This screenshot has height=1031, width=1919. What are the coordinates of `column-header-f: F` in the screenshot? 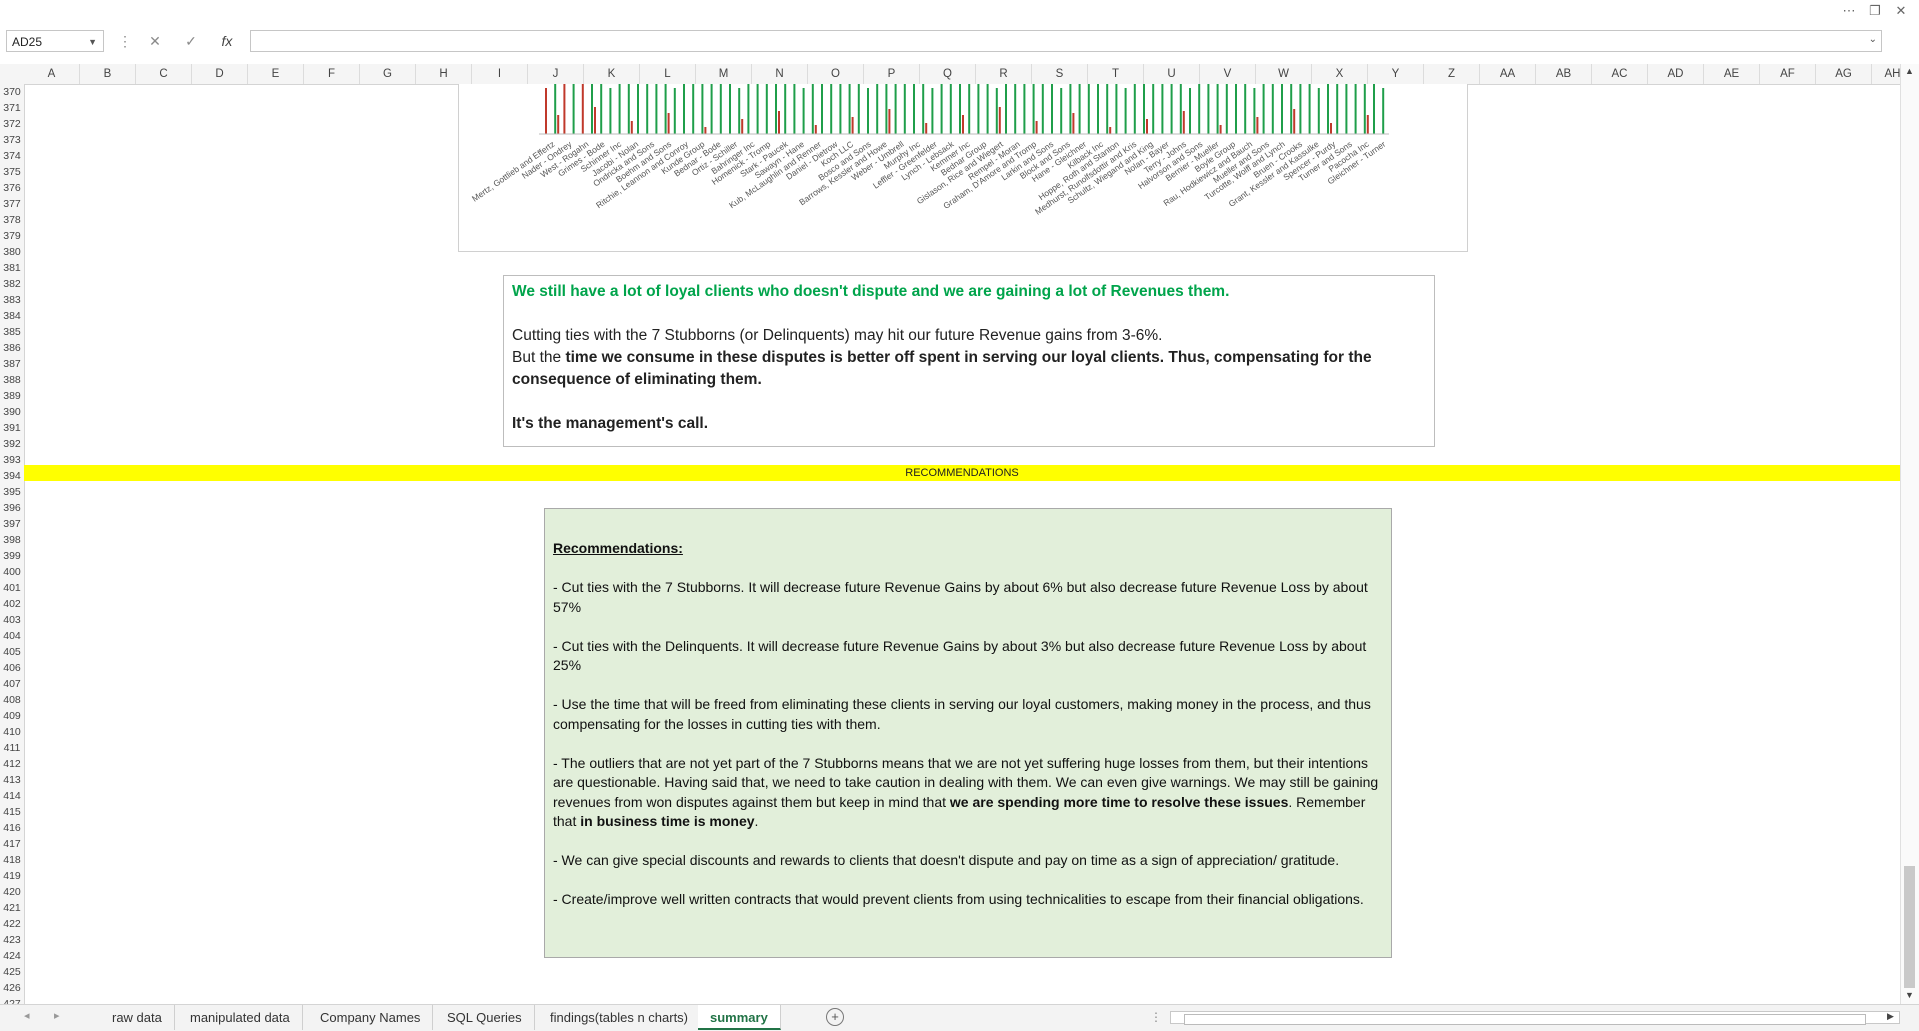 It's located at (332, 74).